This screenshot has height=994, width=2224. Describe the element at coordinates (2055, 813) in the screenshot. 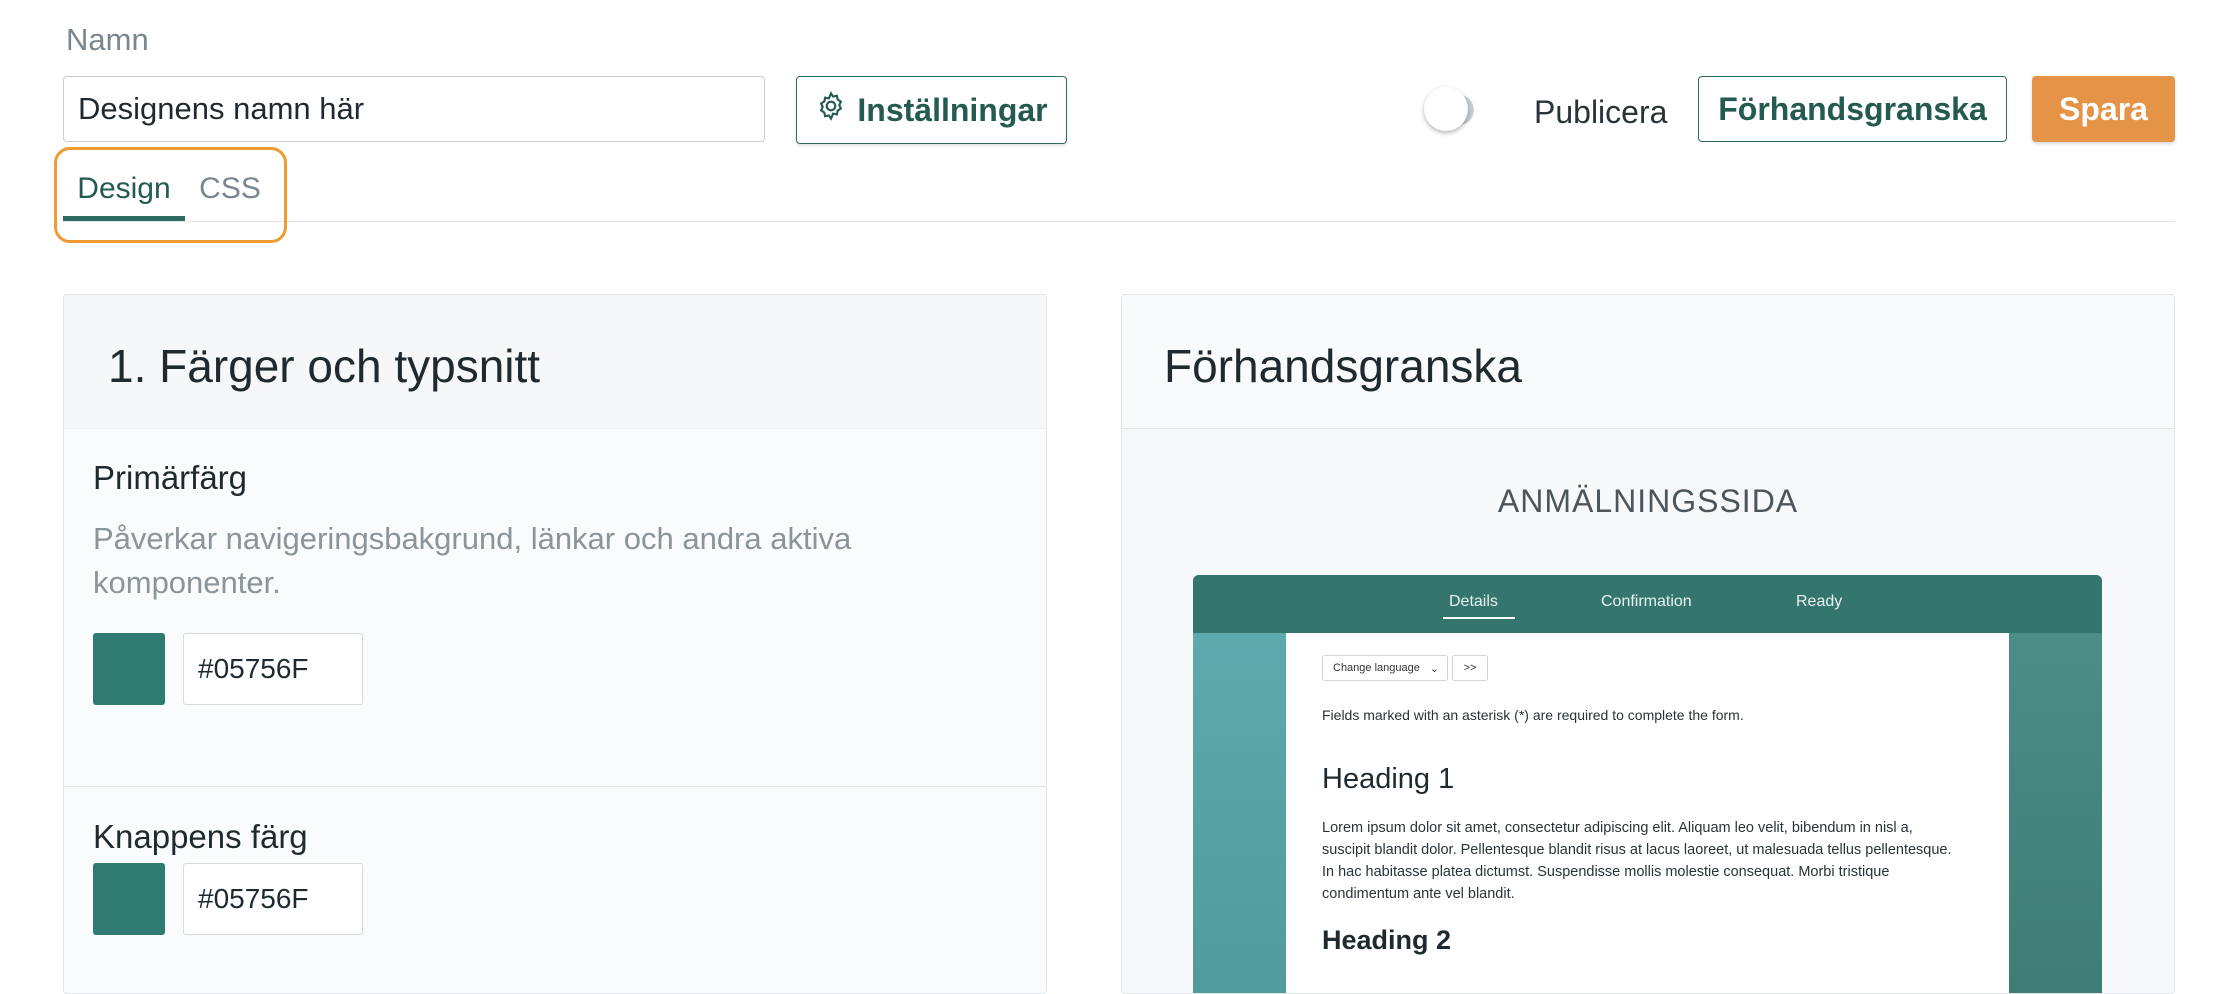

I see `preview-right-background` at that location.